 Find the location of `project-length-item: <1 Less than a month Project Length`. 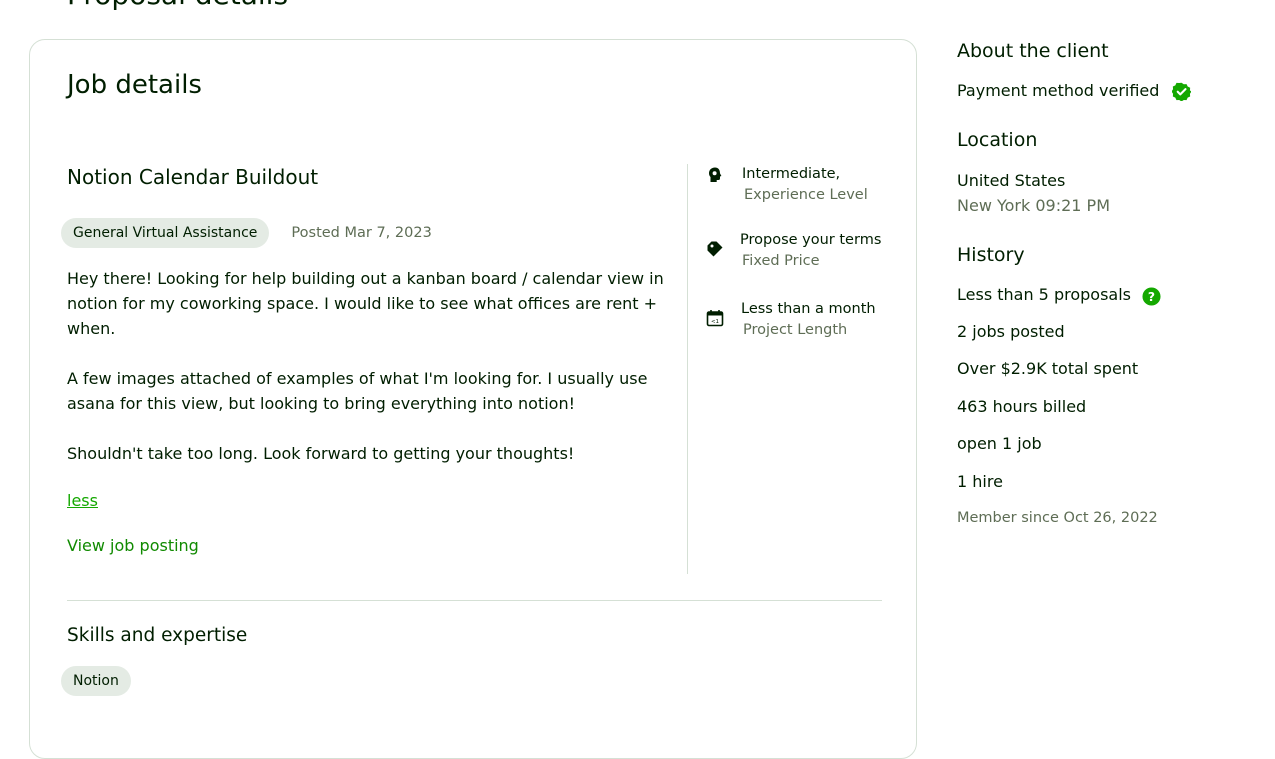

project-length-item: <1 Less than a month Project Length is located at coordinates (799, 320).